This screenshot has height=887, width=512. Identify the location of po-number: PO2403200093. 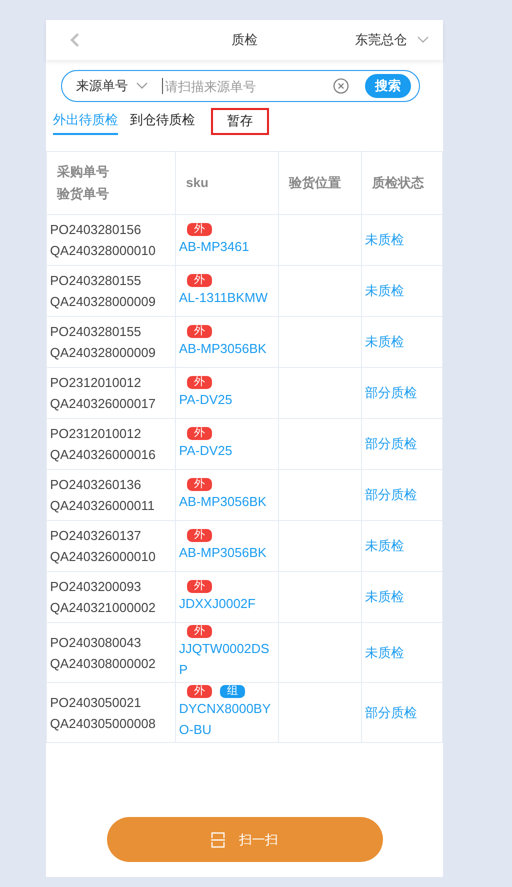
(96, 587).